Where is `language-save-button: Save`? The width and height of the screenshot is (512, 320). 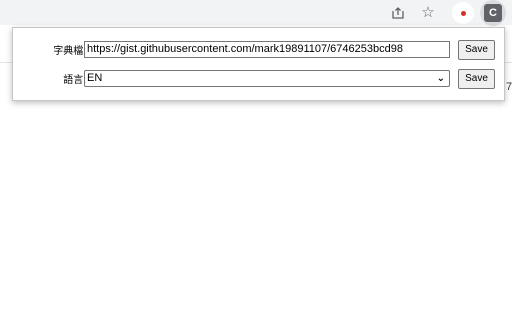
language-save-button: Save is located at coordinates (476, 79).